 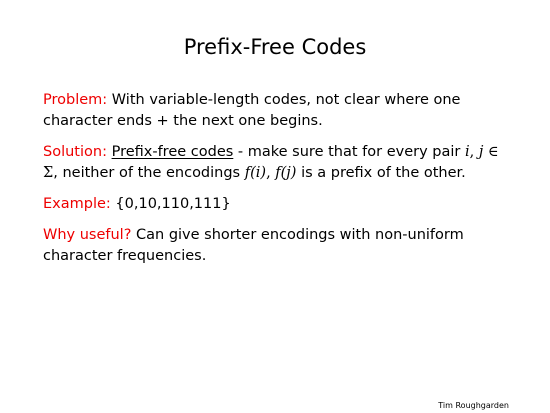 I want to click on math-comma1: ,, so click(x=474, y=152).